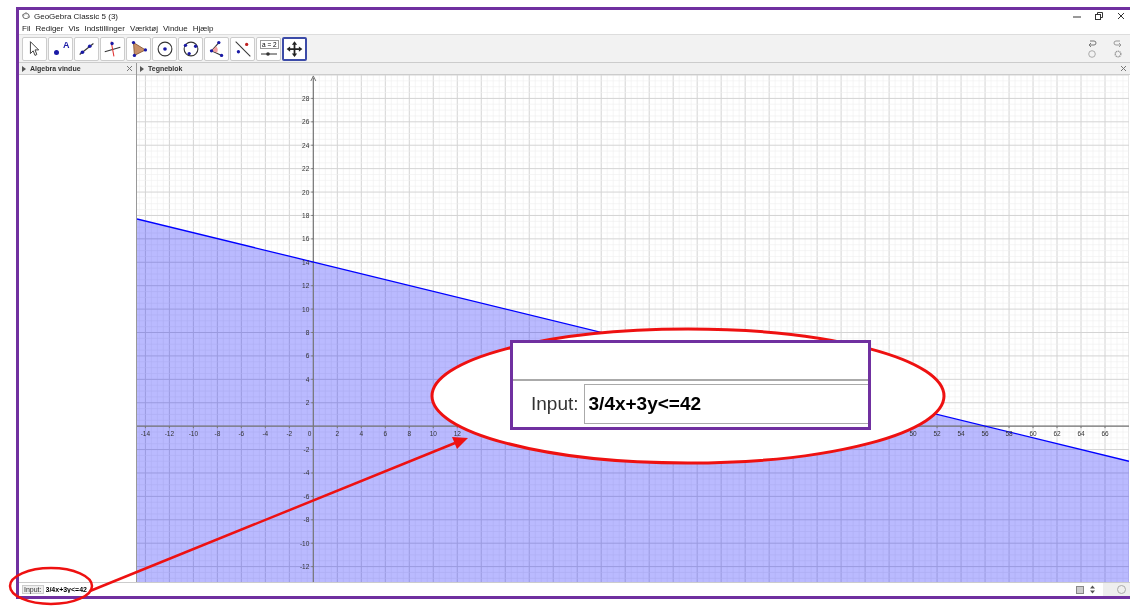 The height and width of the screenshot is (606, 1130). I want to click on redo-icon, so click(1118, 43).